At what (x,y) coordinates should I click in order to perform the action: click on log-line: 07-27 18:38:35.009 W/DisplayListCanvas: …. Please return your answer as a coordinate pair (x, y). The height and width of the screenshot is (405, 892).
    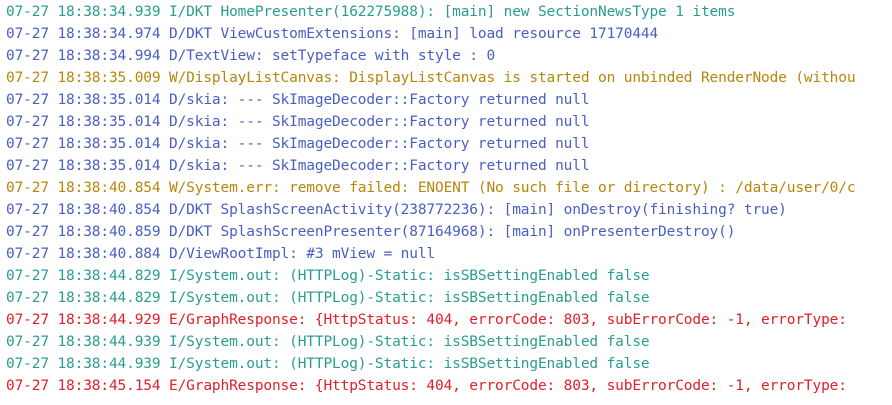
    Looking at the image, I should click on (431, 78).